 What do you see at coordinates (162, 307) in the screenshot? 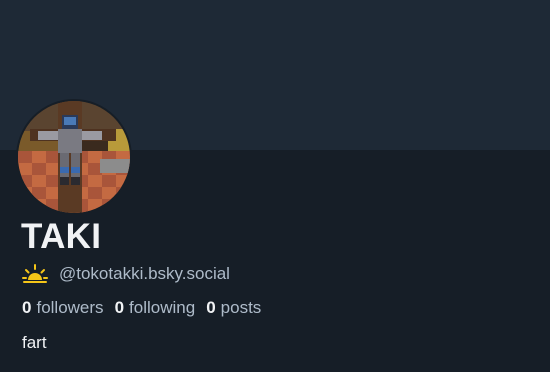
I see `following-label: following` at bounding box center [162, 307].